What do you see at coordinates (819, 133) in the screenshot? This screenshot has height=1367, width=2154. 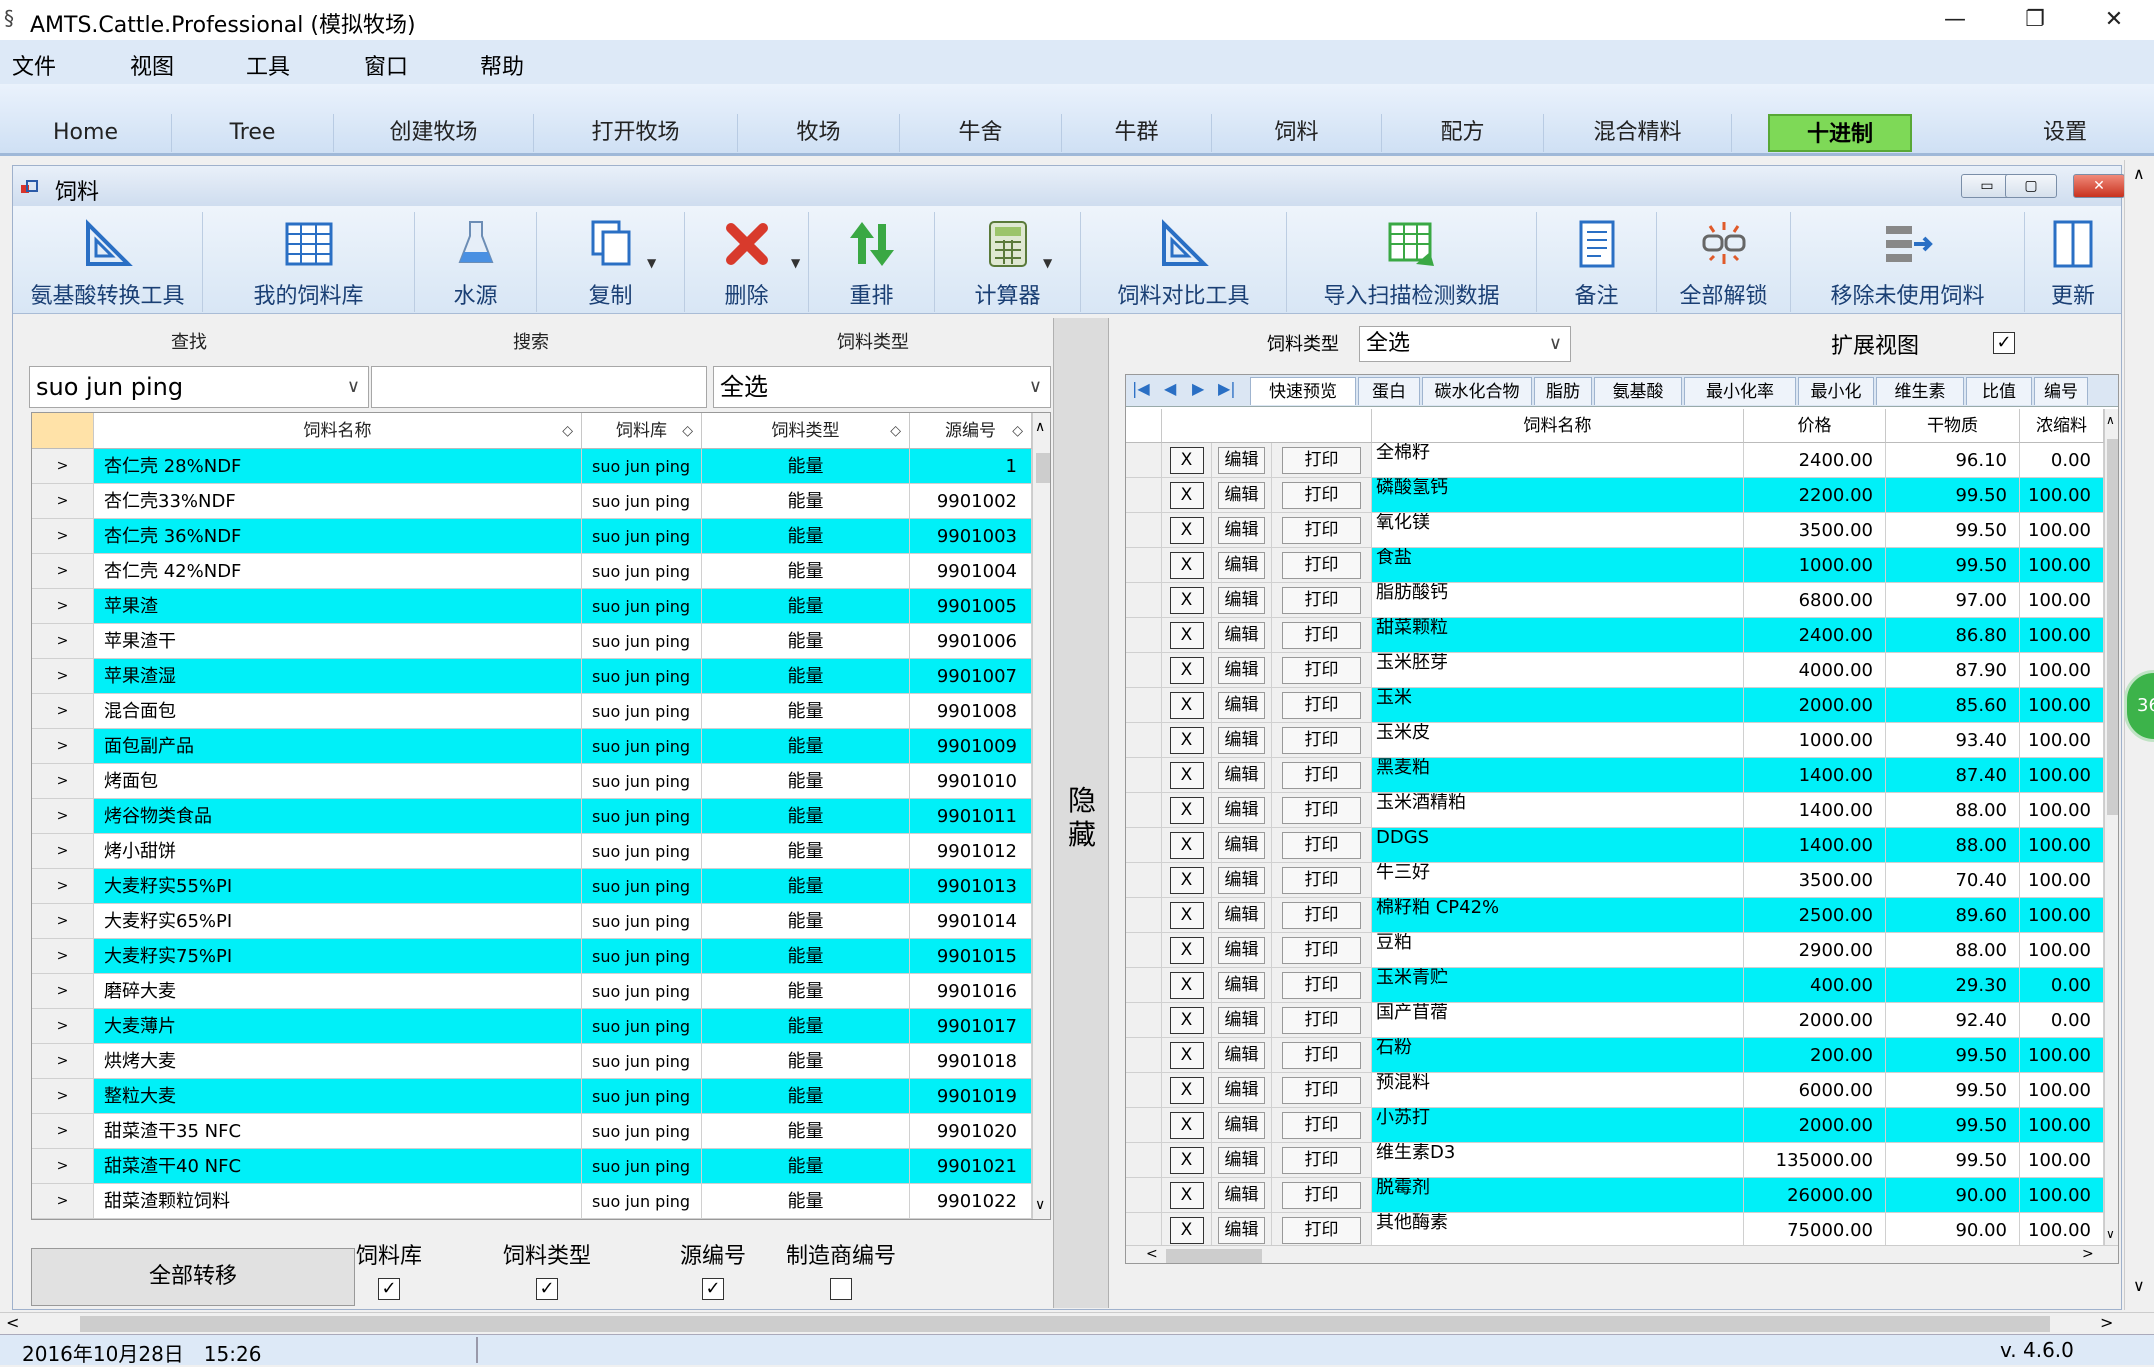 I see `nav-tab-farm: 牧场` at bounding box center [819, 133].